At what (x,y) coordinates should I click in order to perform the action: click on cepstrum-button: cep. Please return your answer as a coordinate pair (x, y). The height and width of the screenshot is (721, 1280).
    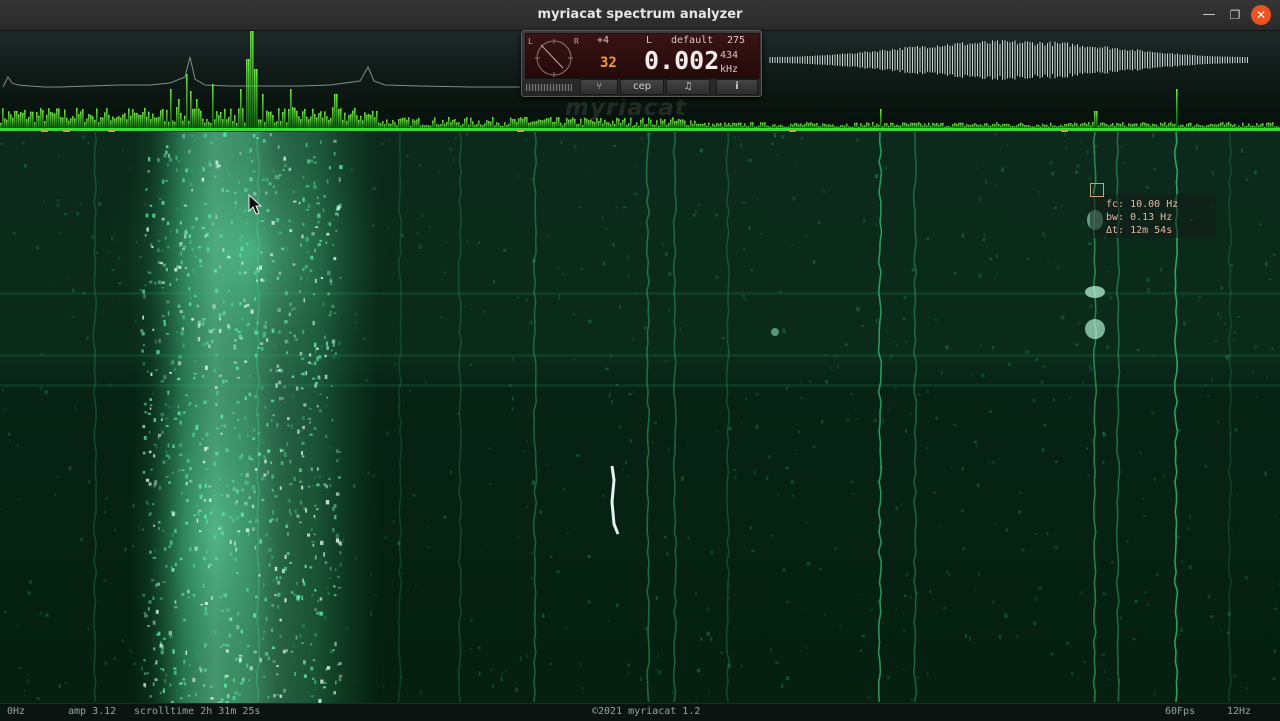
    Looking at the image, I should click on (642, 87).